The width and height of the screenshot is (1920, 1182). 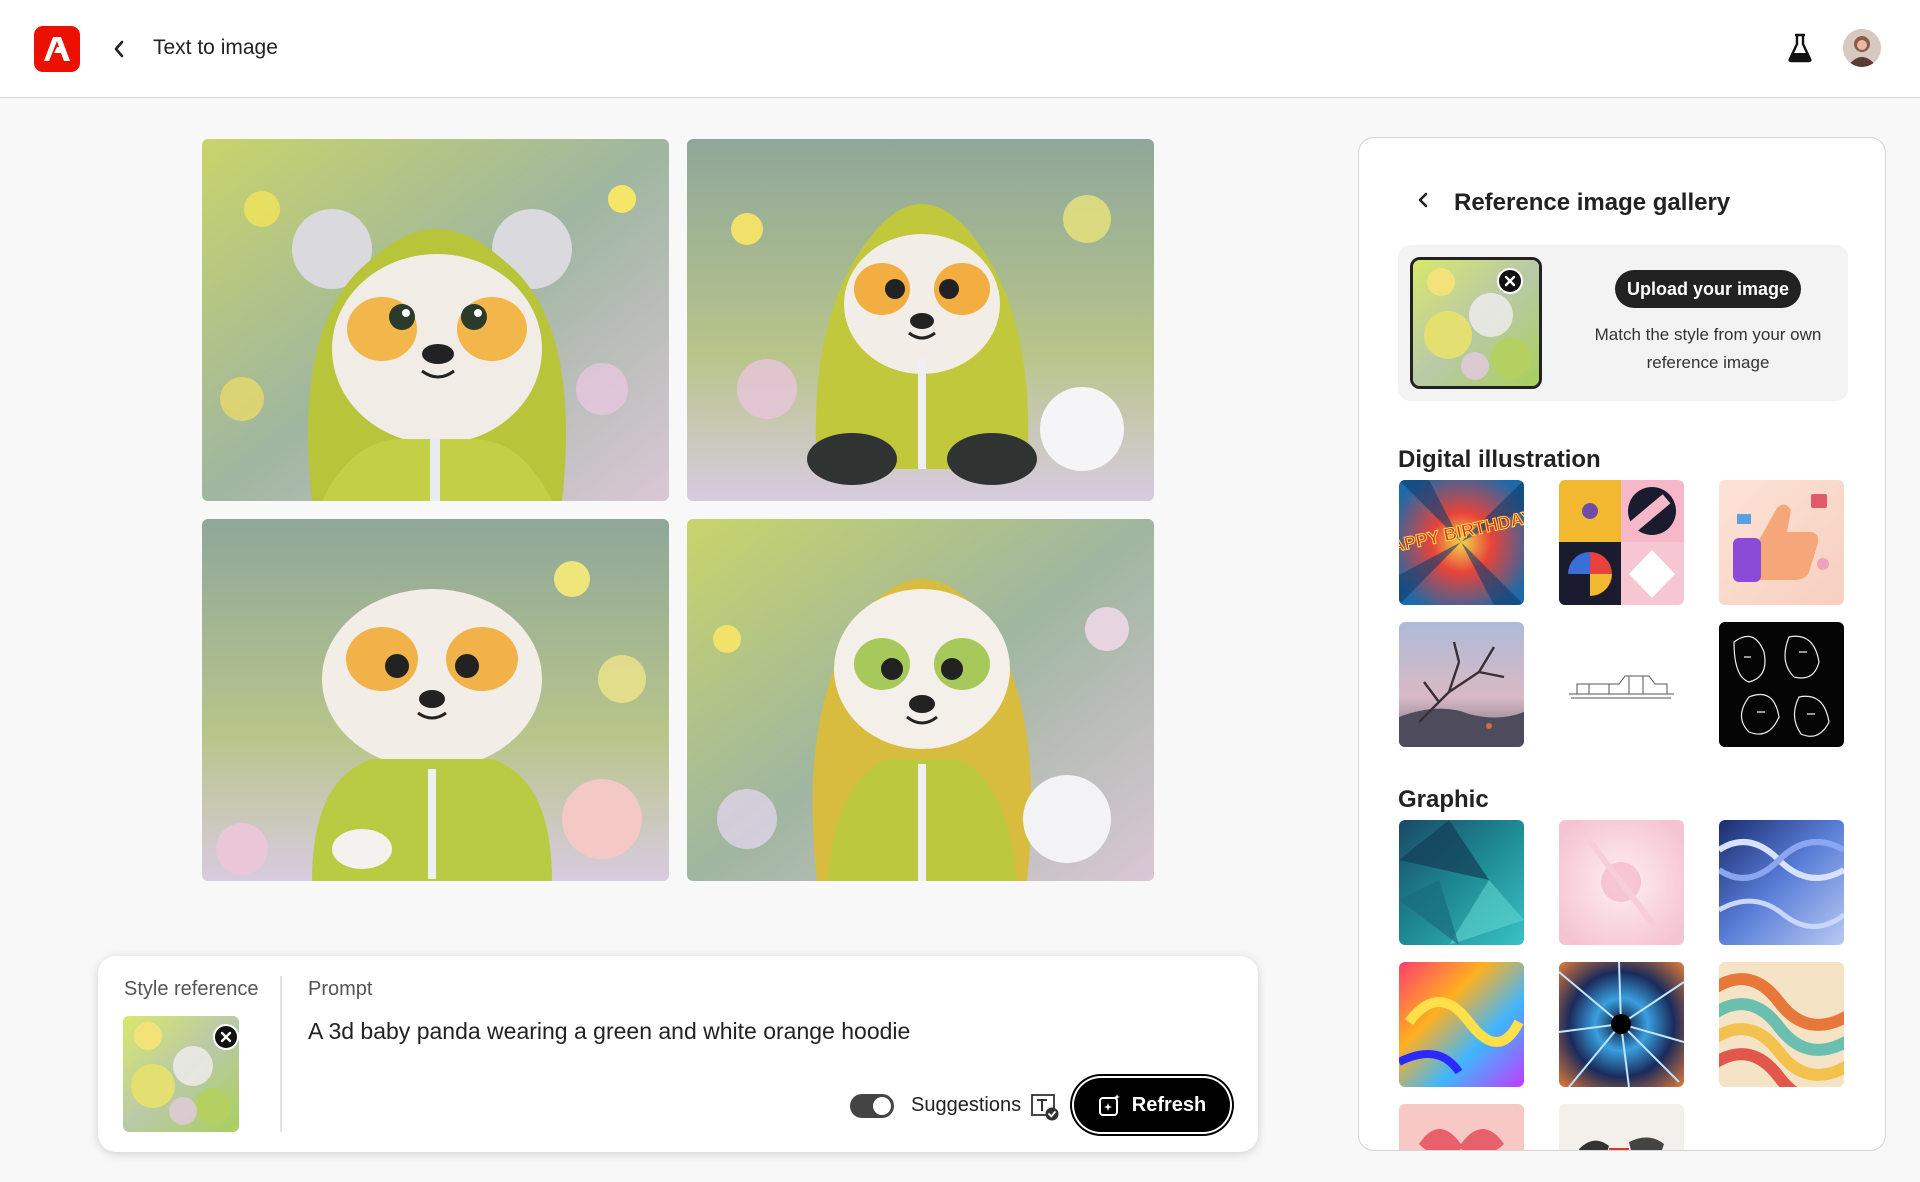 I want to click on labs-button, so click(x=1800, y=48).